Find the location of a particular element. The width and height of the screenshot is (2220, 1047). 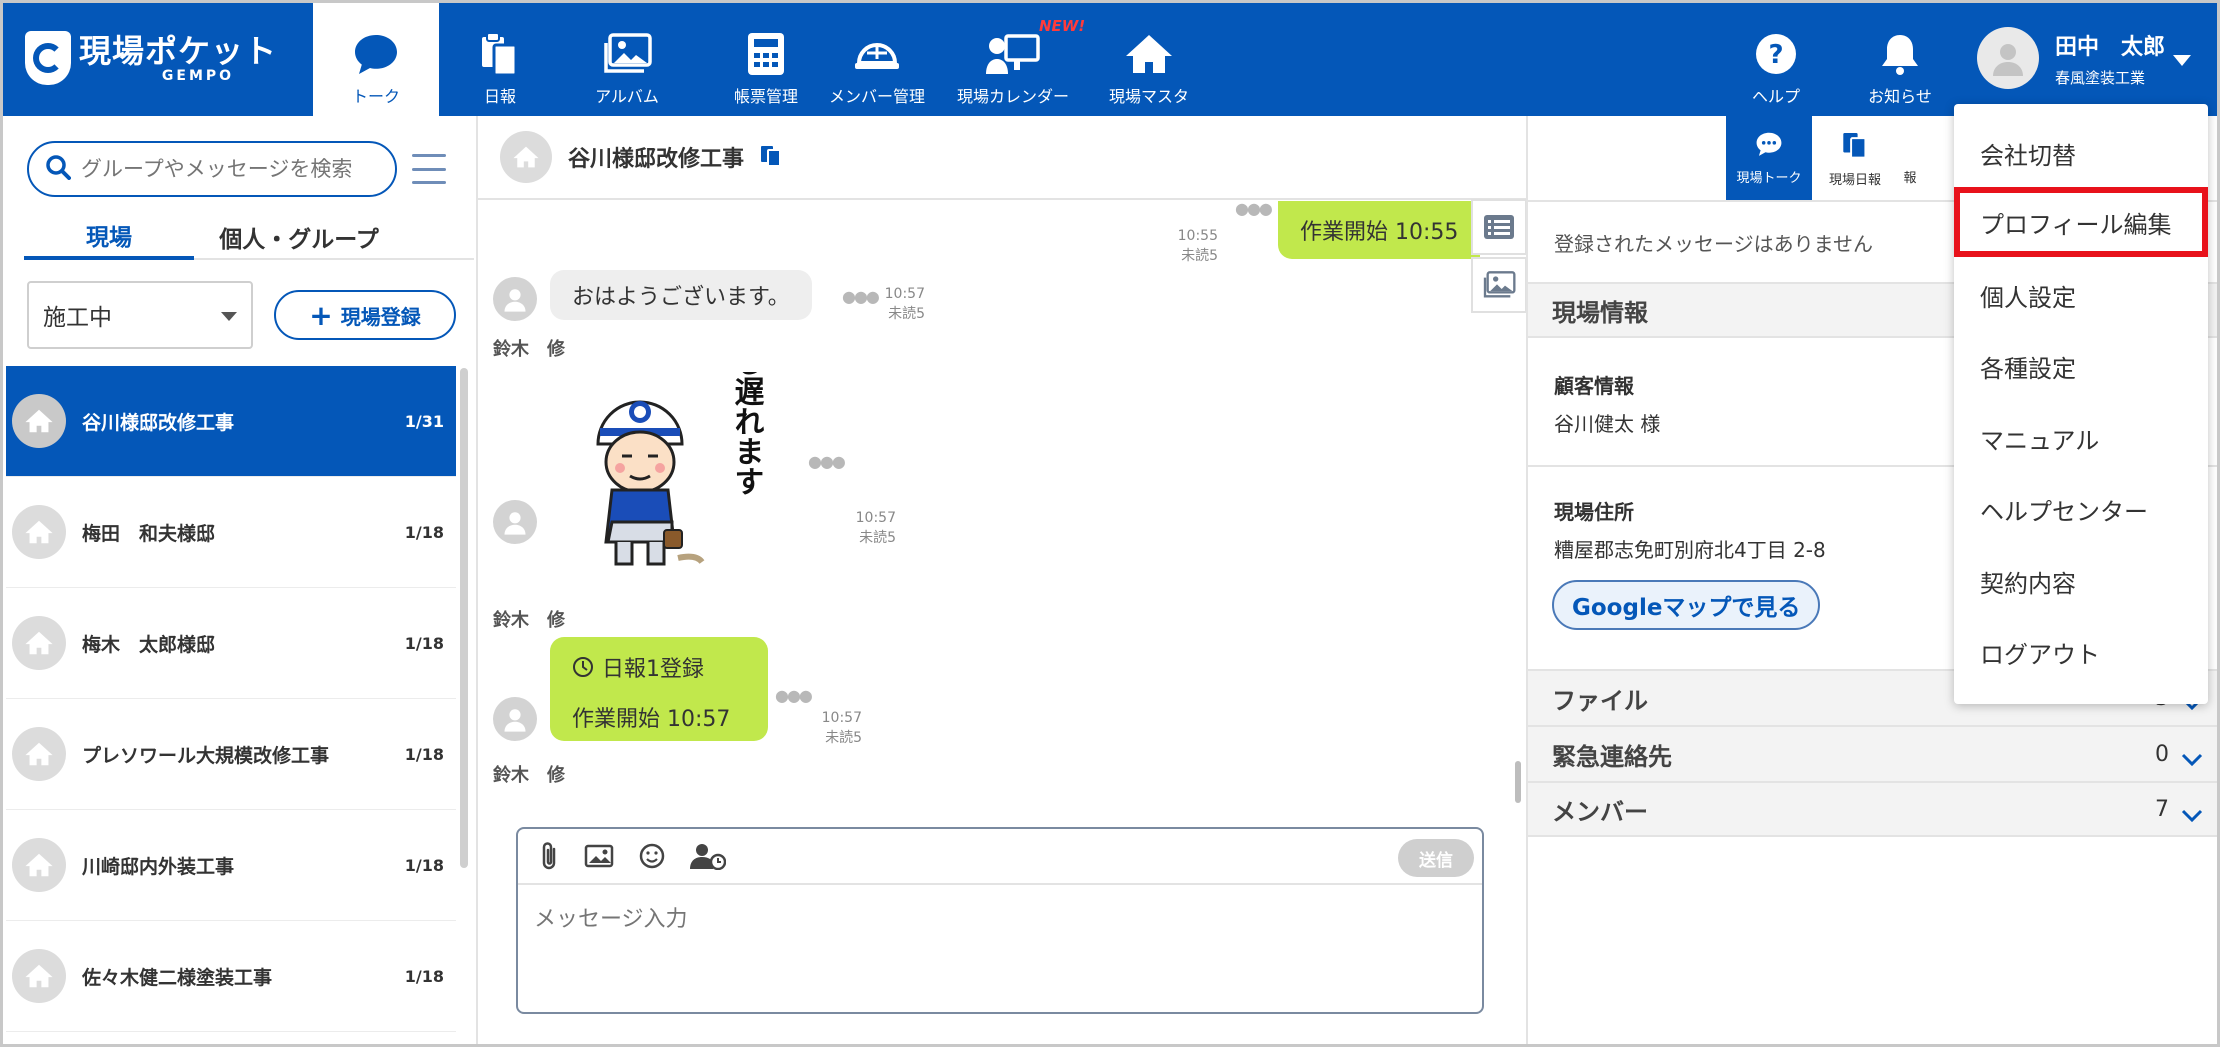

send-button: 送信 is located at coordinates (1436, 858).